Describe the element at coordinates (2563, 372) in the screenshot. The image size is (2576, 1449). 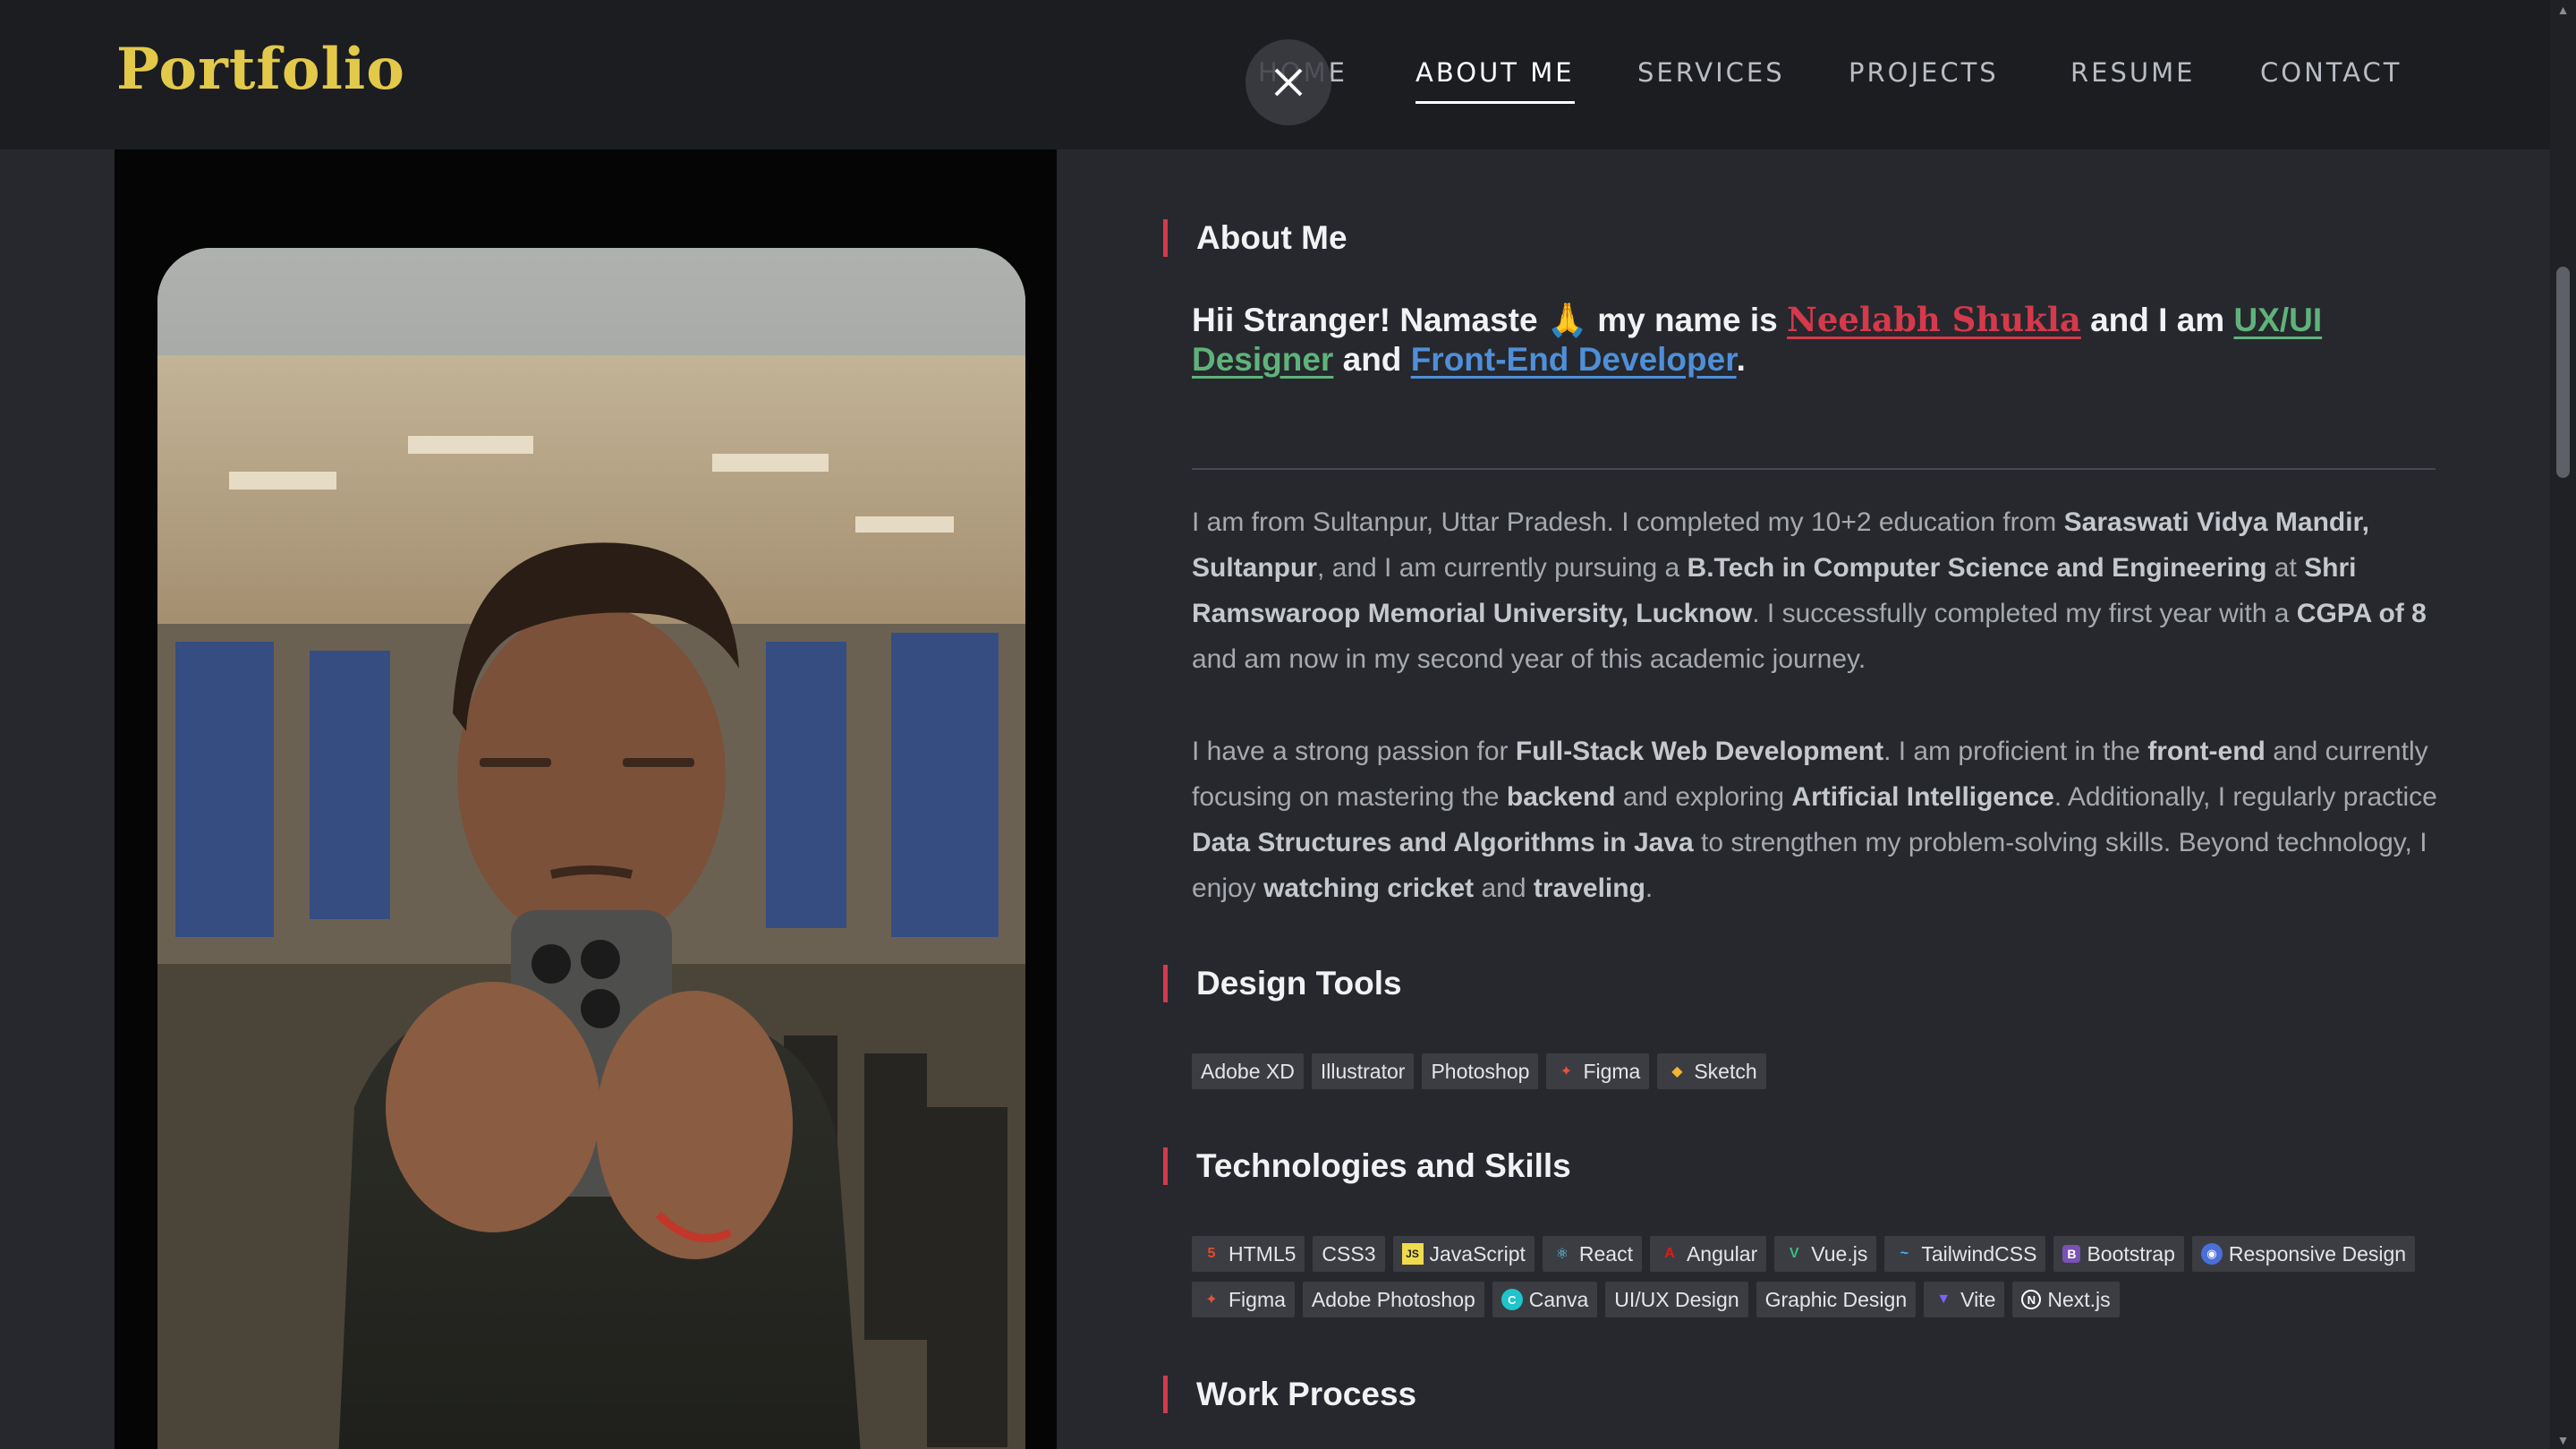
I see `scroll-thumb` at that location.